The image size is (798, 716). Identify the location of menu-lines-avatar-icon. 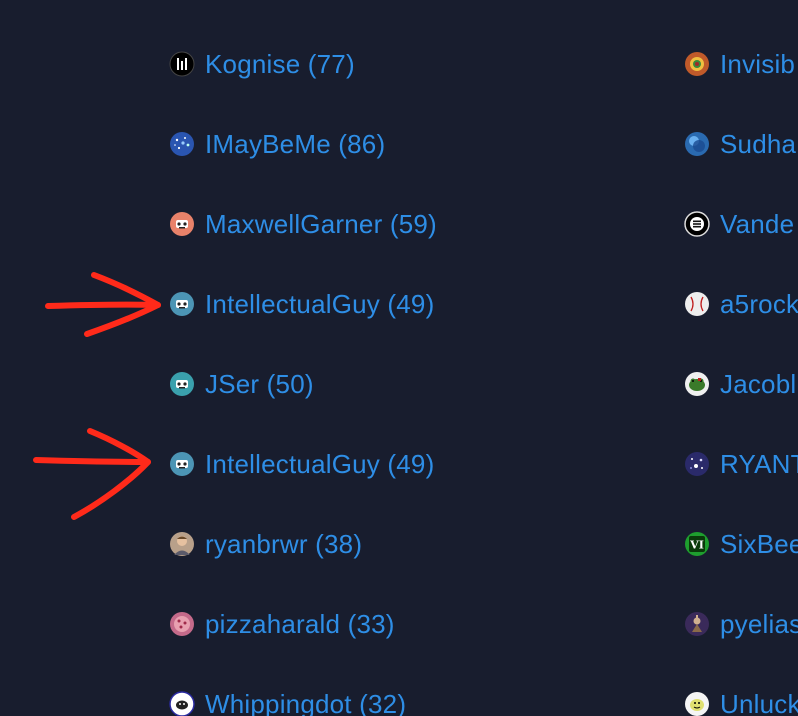
(697, 224).